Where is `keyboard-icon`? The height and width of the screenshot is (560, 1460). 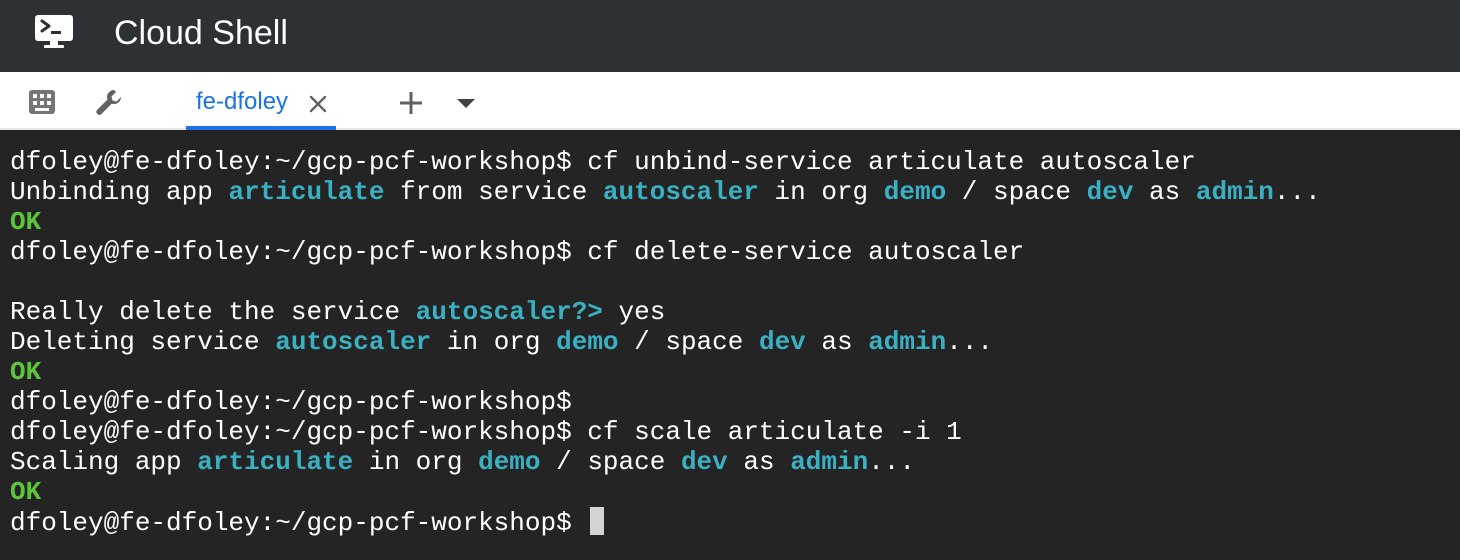 keyboard-icon is located at coordinates (42, 102).